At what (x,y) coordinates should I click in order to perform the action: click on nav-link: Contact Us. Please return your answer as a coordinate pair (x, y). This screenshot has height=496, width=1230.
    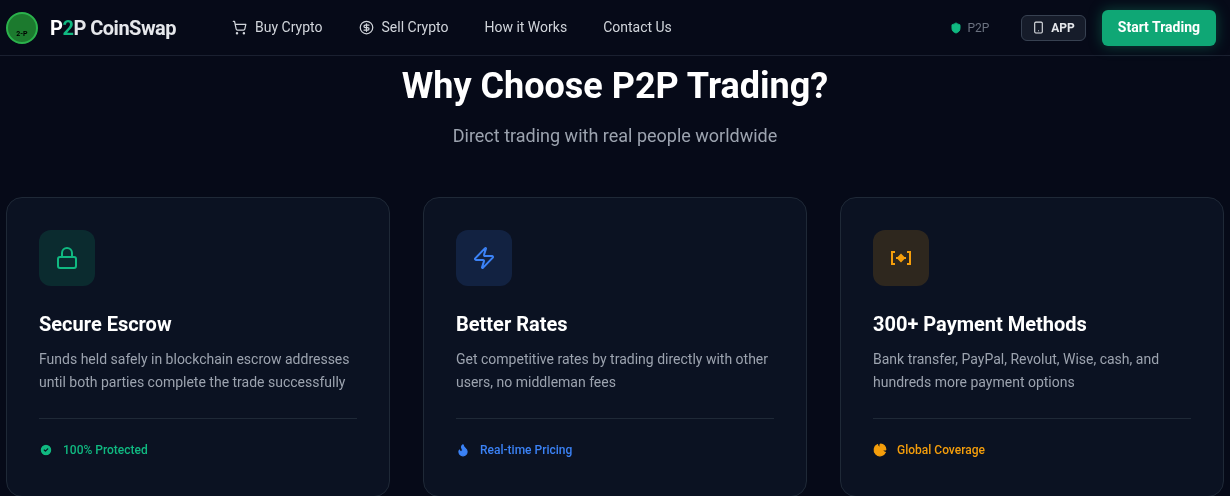
    Looking at the image, I should click on (637, 27).